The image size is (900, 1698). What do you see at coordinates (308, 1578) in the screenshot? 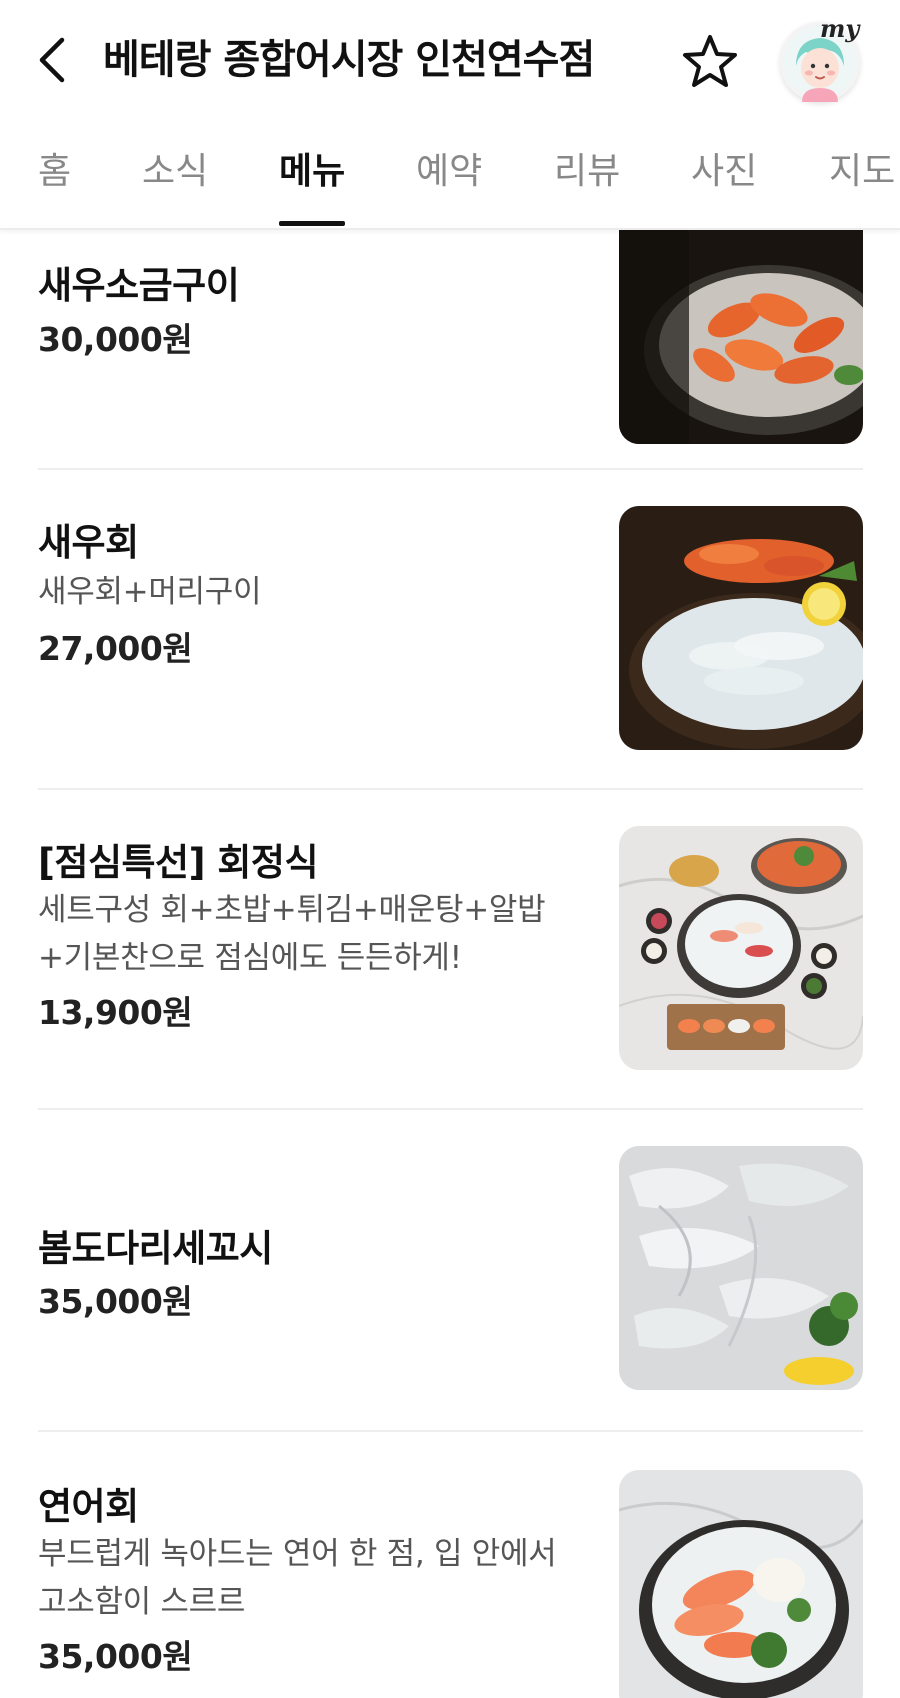
I see `menu-item-description: 부드럽게 녹아드는 연어 한 점, 입 안에서 고소함이 스르르` at bounding box center [308, 1578].